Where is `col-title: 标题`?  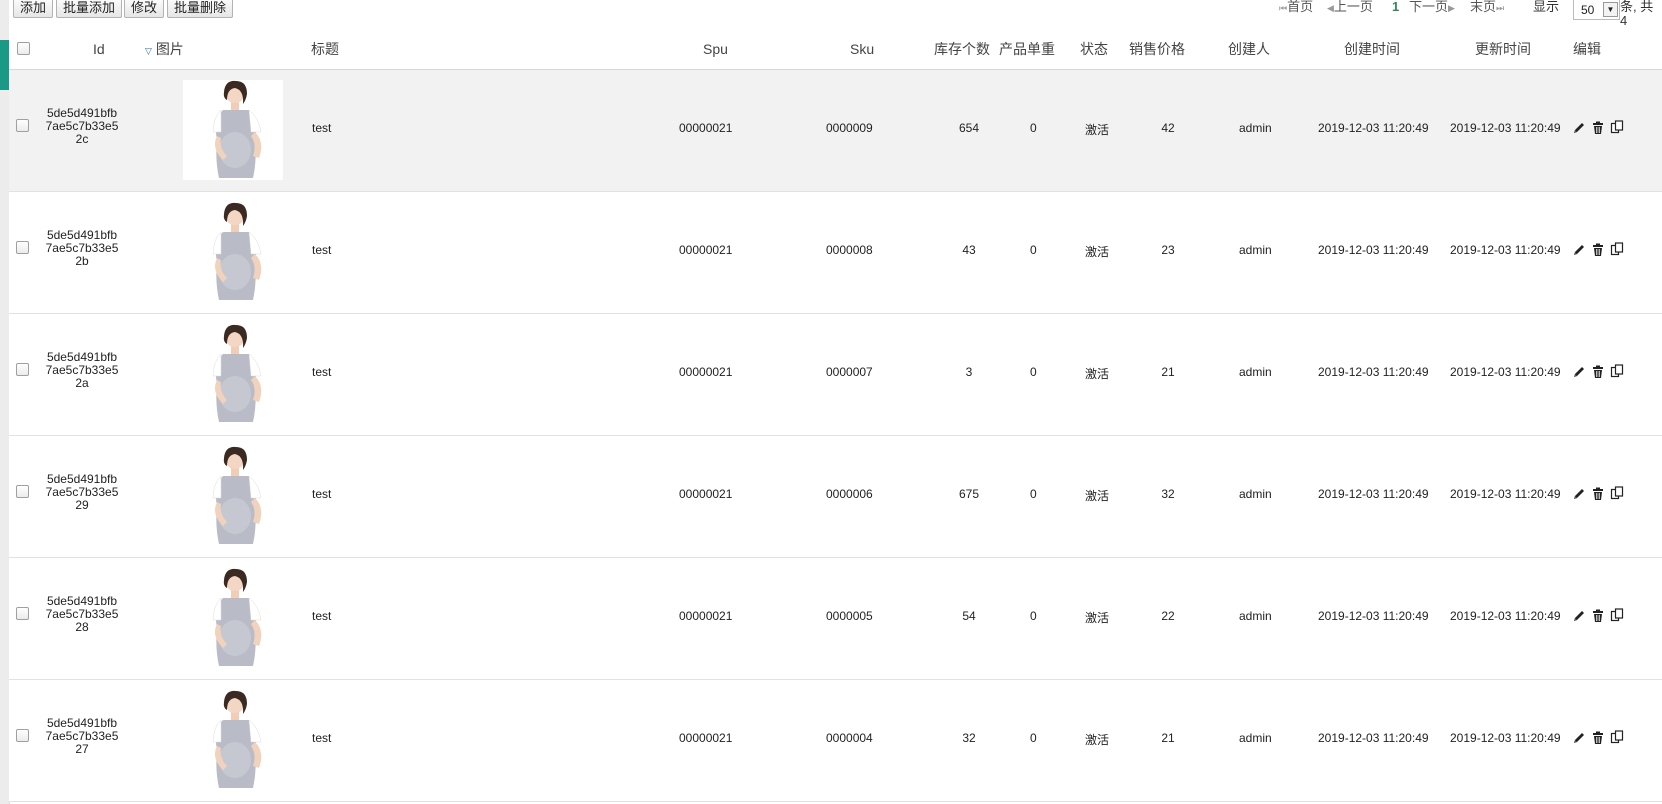 col-title: 标题 is located at coordinates (325, 49).